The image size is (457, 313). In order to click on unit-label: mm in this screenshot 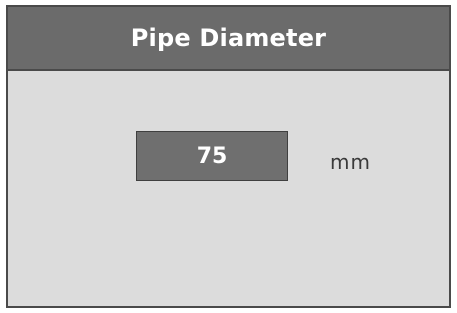, I will do `click(350, 162)`.